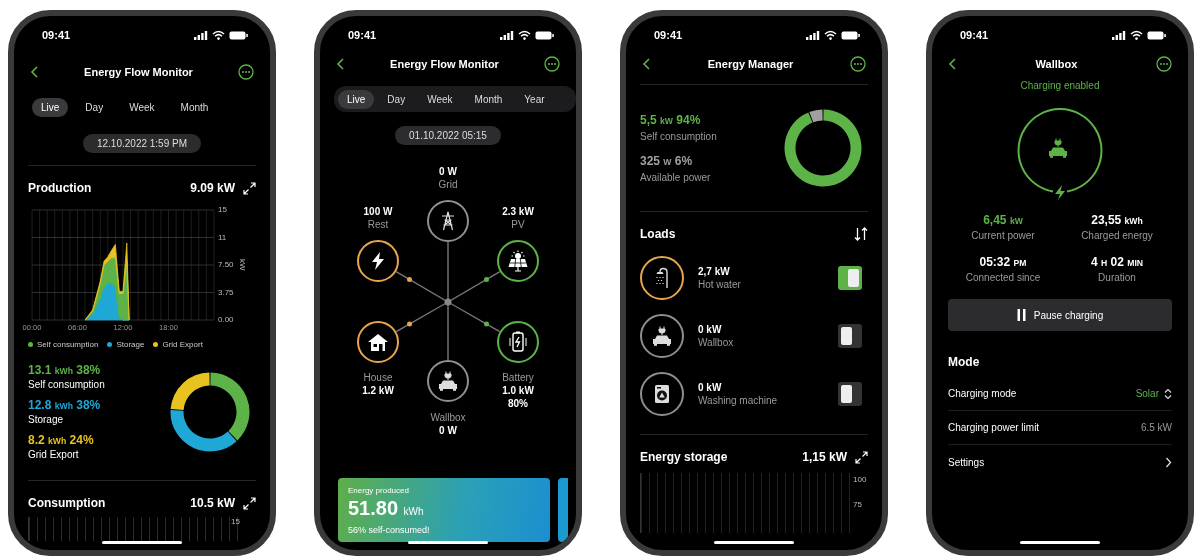 This screenshot has width=1199, height=556. What do you see at coordinates (389, 530) in the screenshot?
I see `card-note: 56% self-consumed!` at bounding box center [389, 530].